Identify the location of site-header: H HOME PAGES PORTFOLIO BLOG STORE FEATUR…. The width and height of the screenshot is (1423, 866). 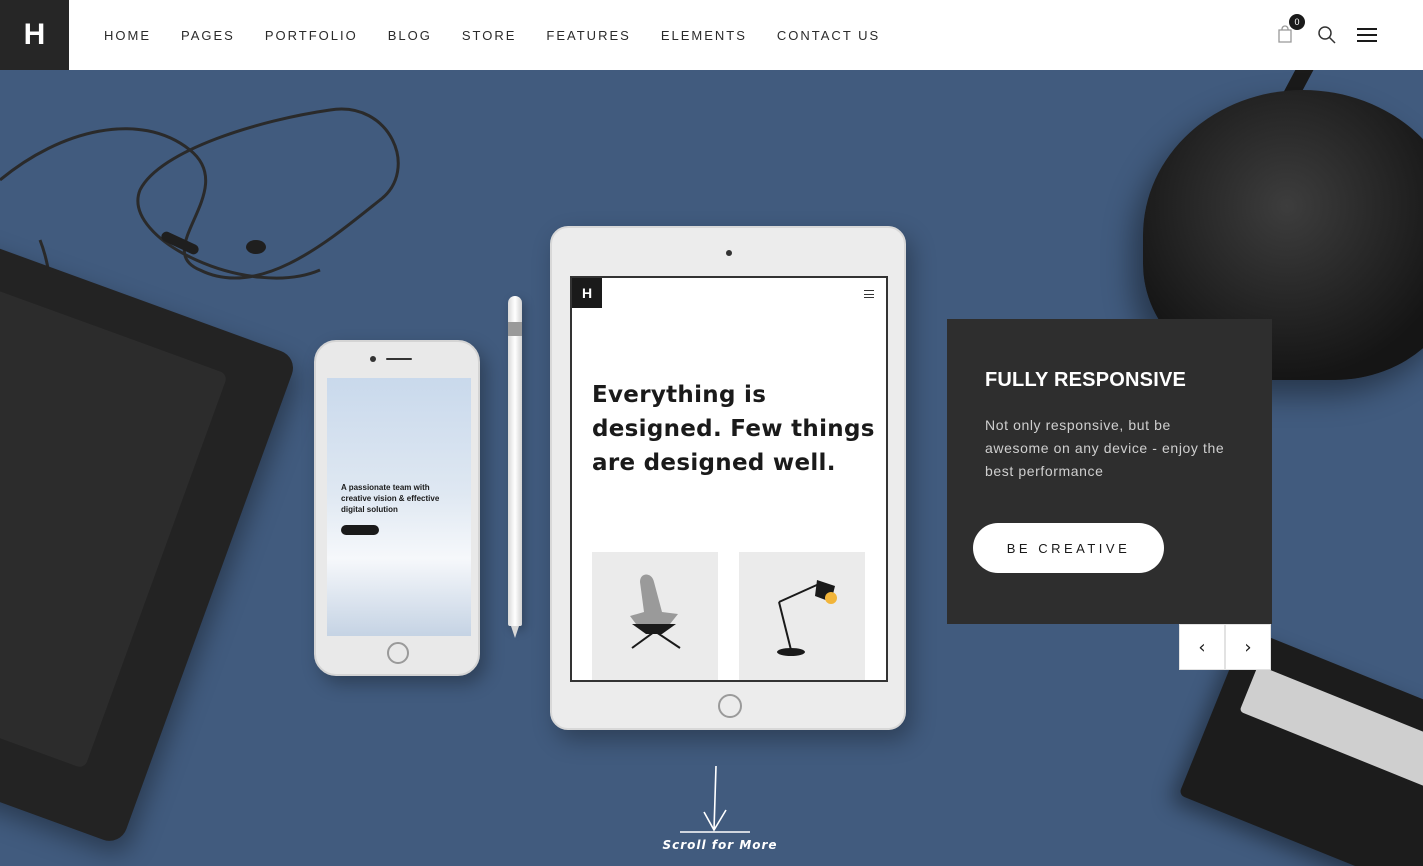
(711, 35).